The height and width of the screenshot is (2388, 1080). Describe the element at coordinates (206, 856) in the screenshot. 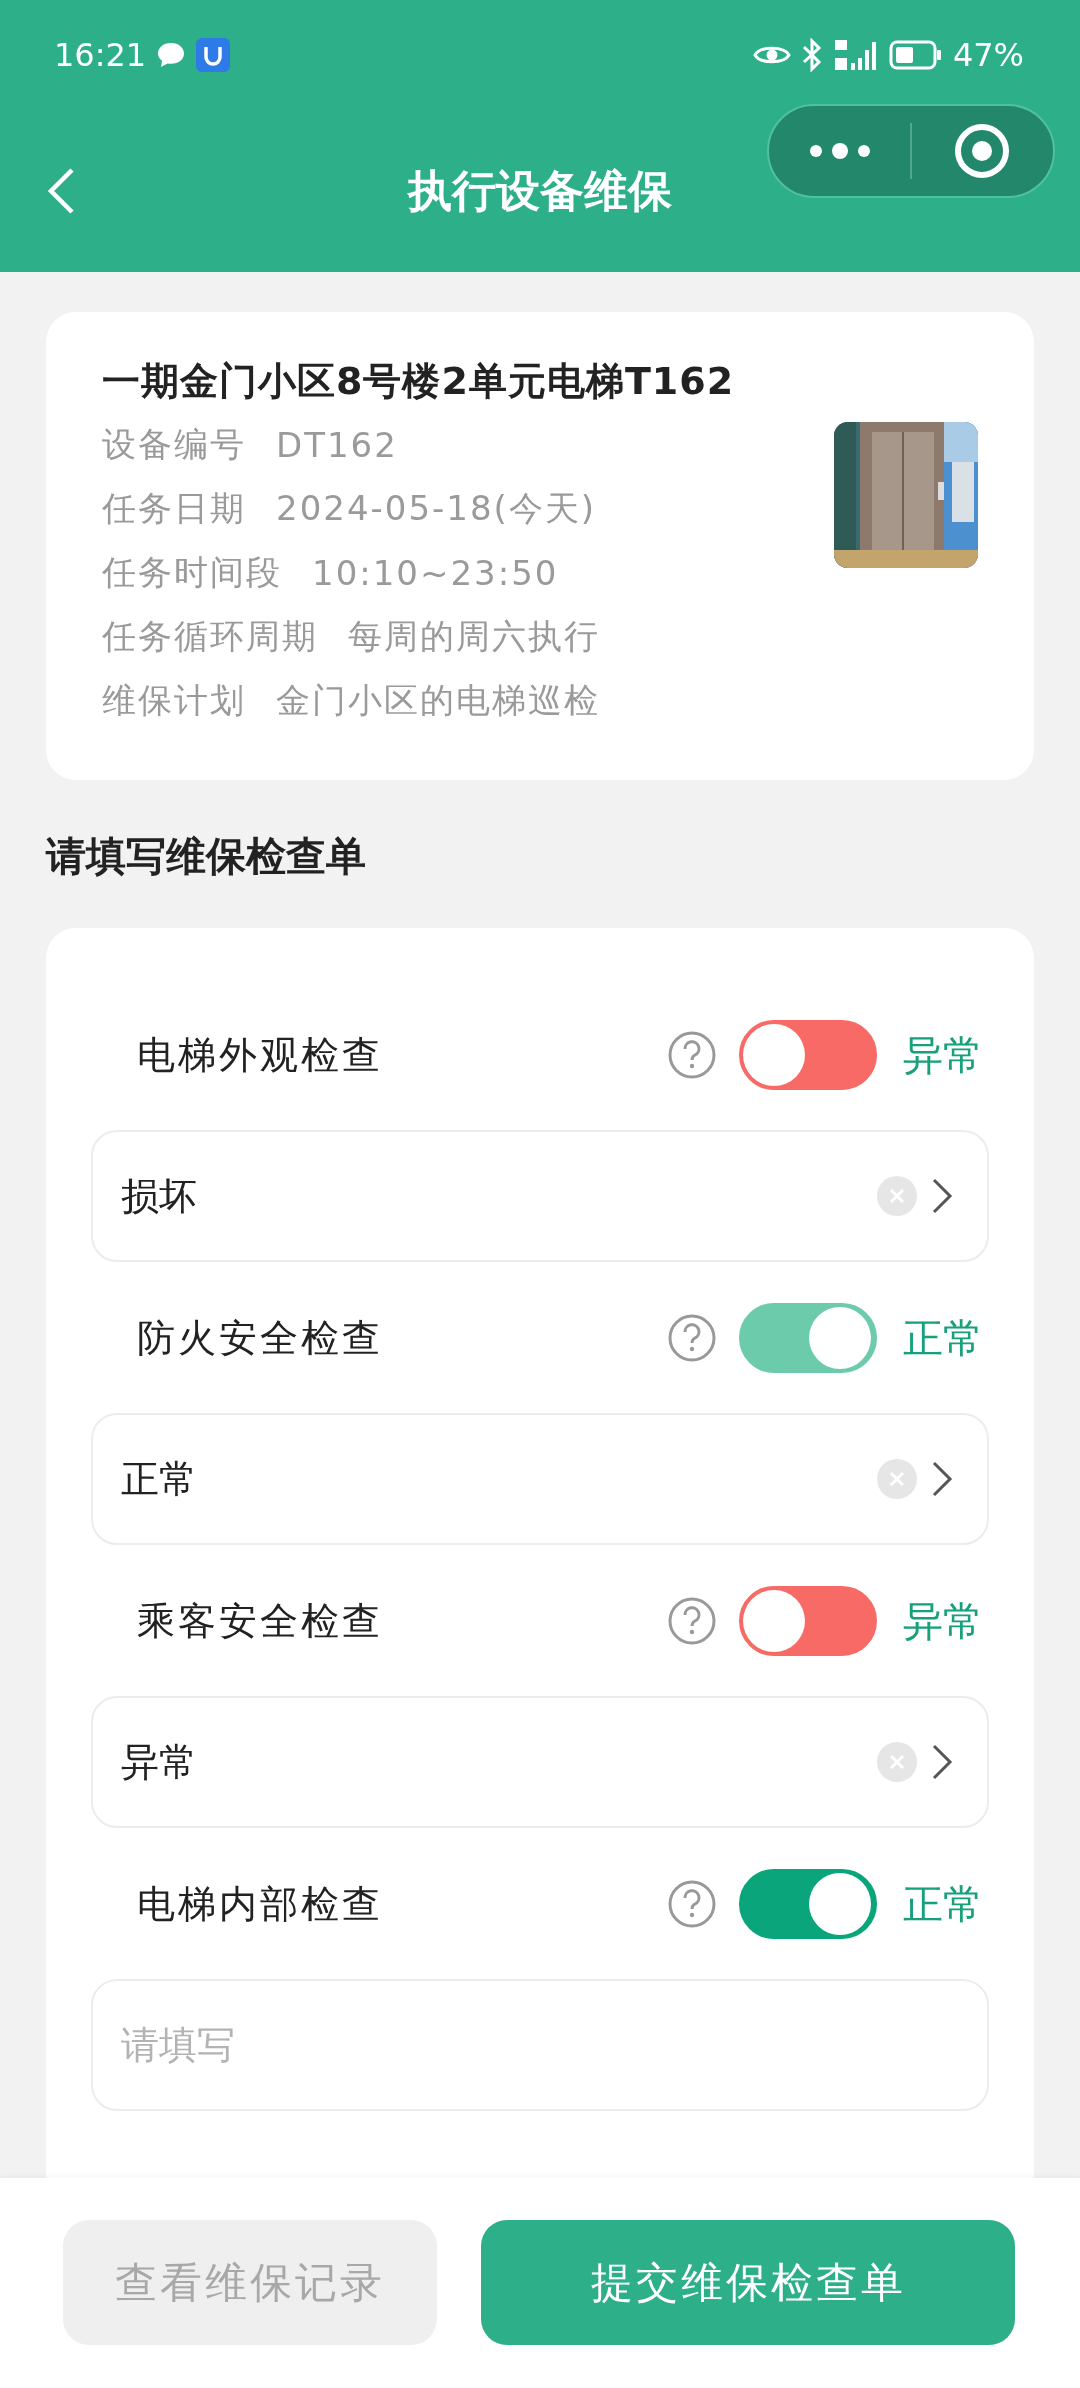

I see `section-title: 请填写维保检查单` at that location.